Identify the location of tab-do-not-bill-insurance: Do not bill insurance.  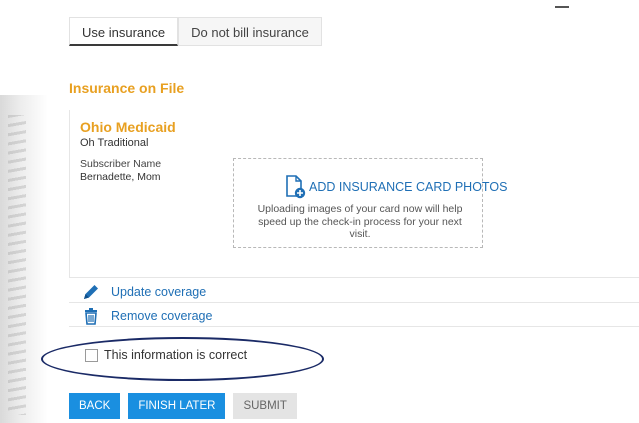
(250, 31).